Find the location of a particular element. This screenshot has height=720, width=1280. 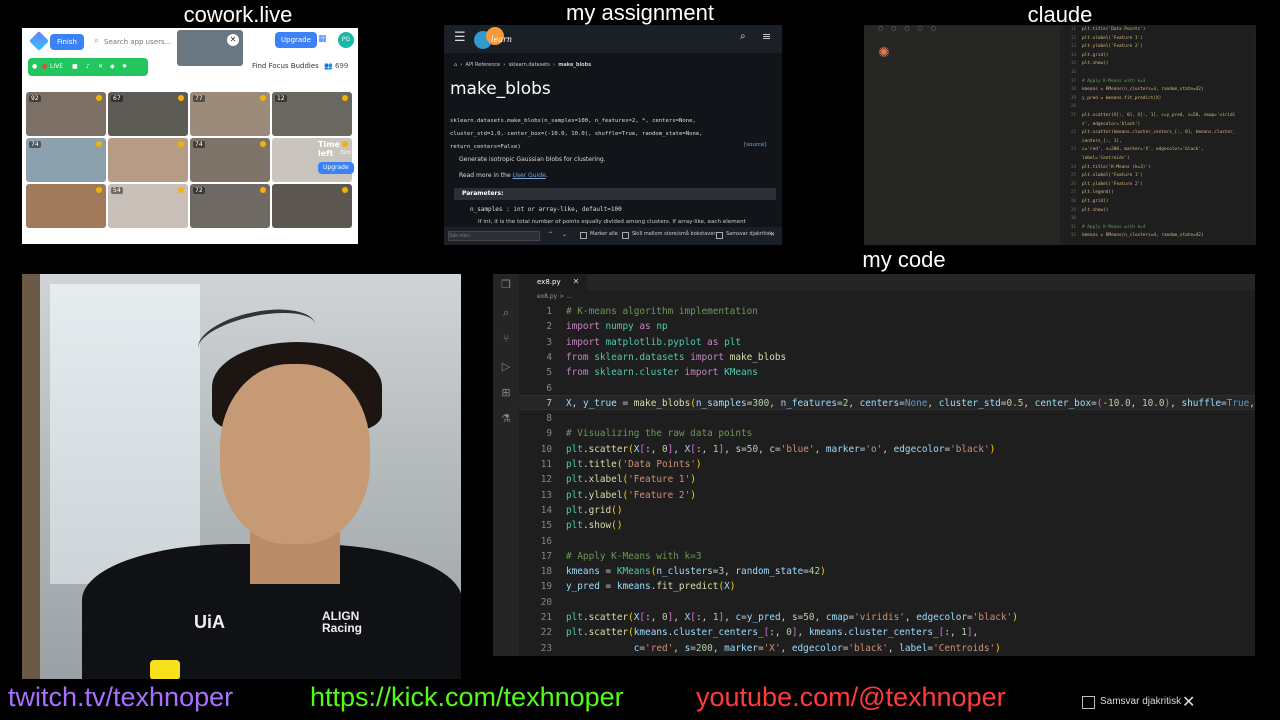

camera-icon: ■ is located at coordinates (75, 67).